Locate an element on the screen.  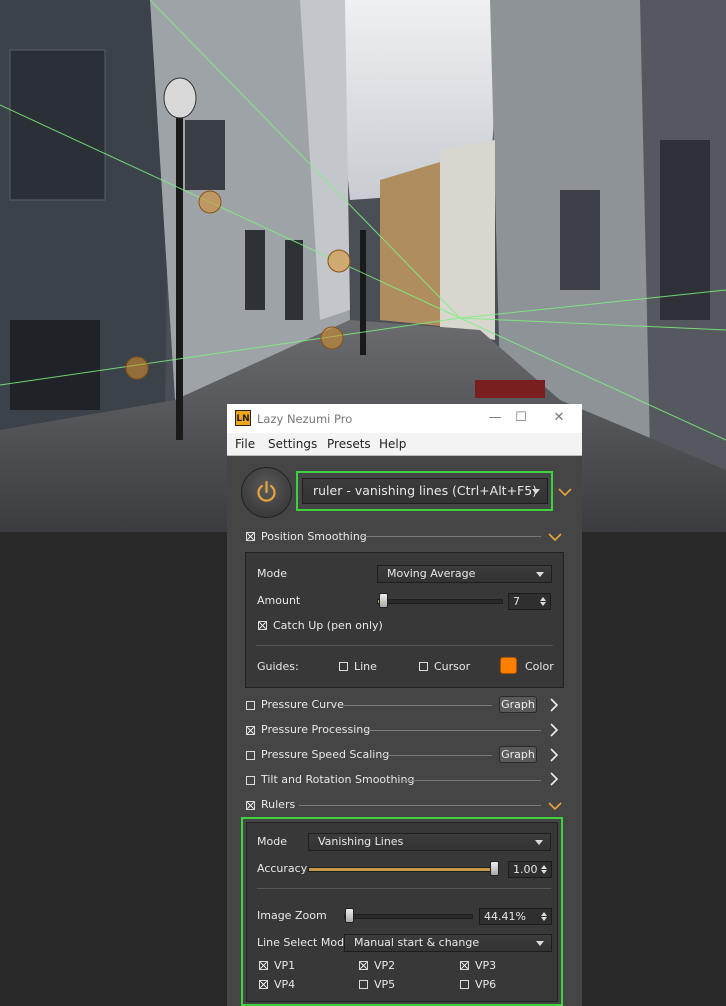
vp5-checkbox is located at coordinates (363, 984).